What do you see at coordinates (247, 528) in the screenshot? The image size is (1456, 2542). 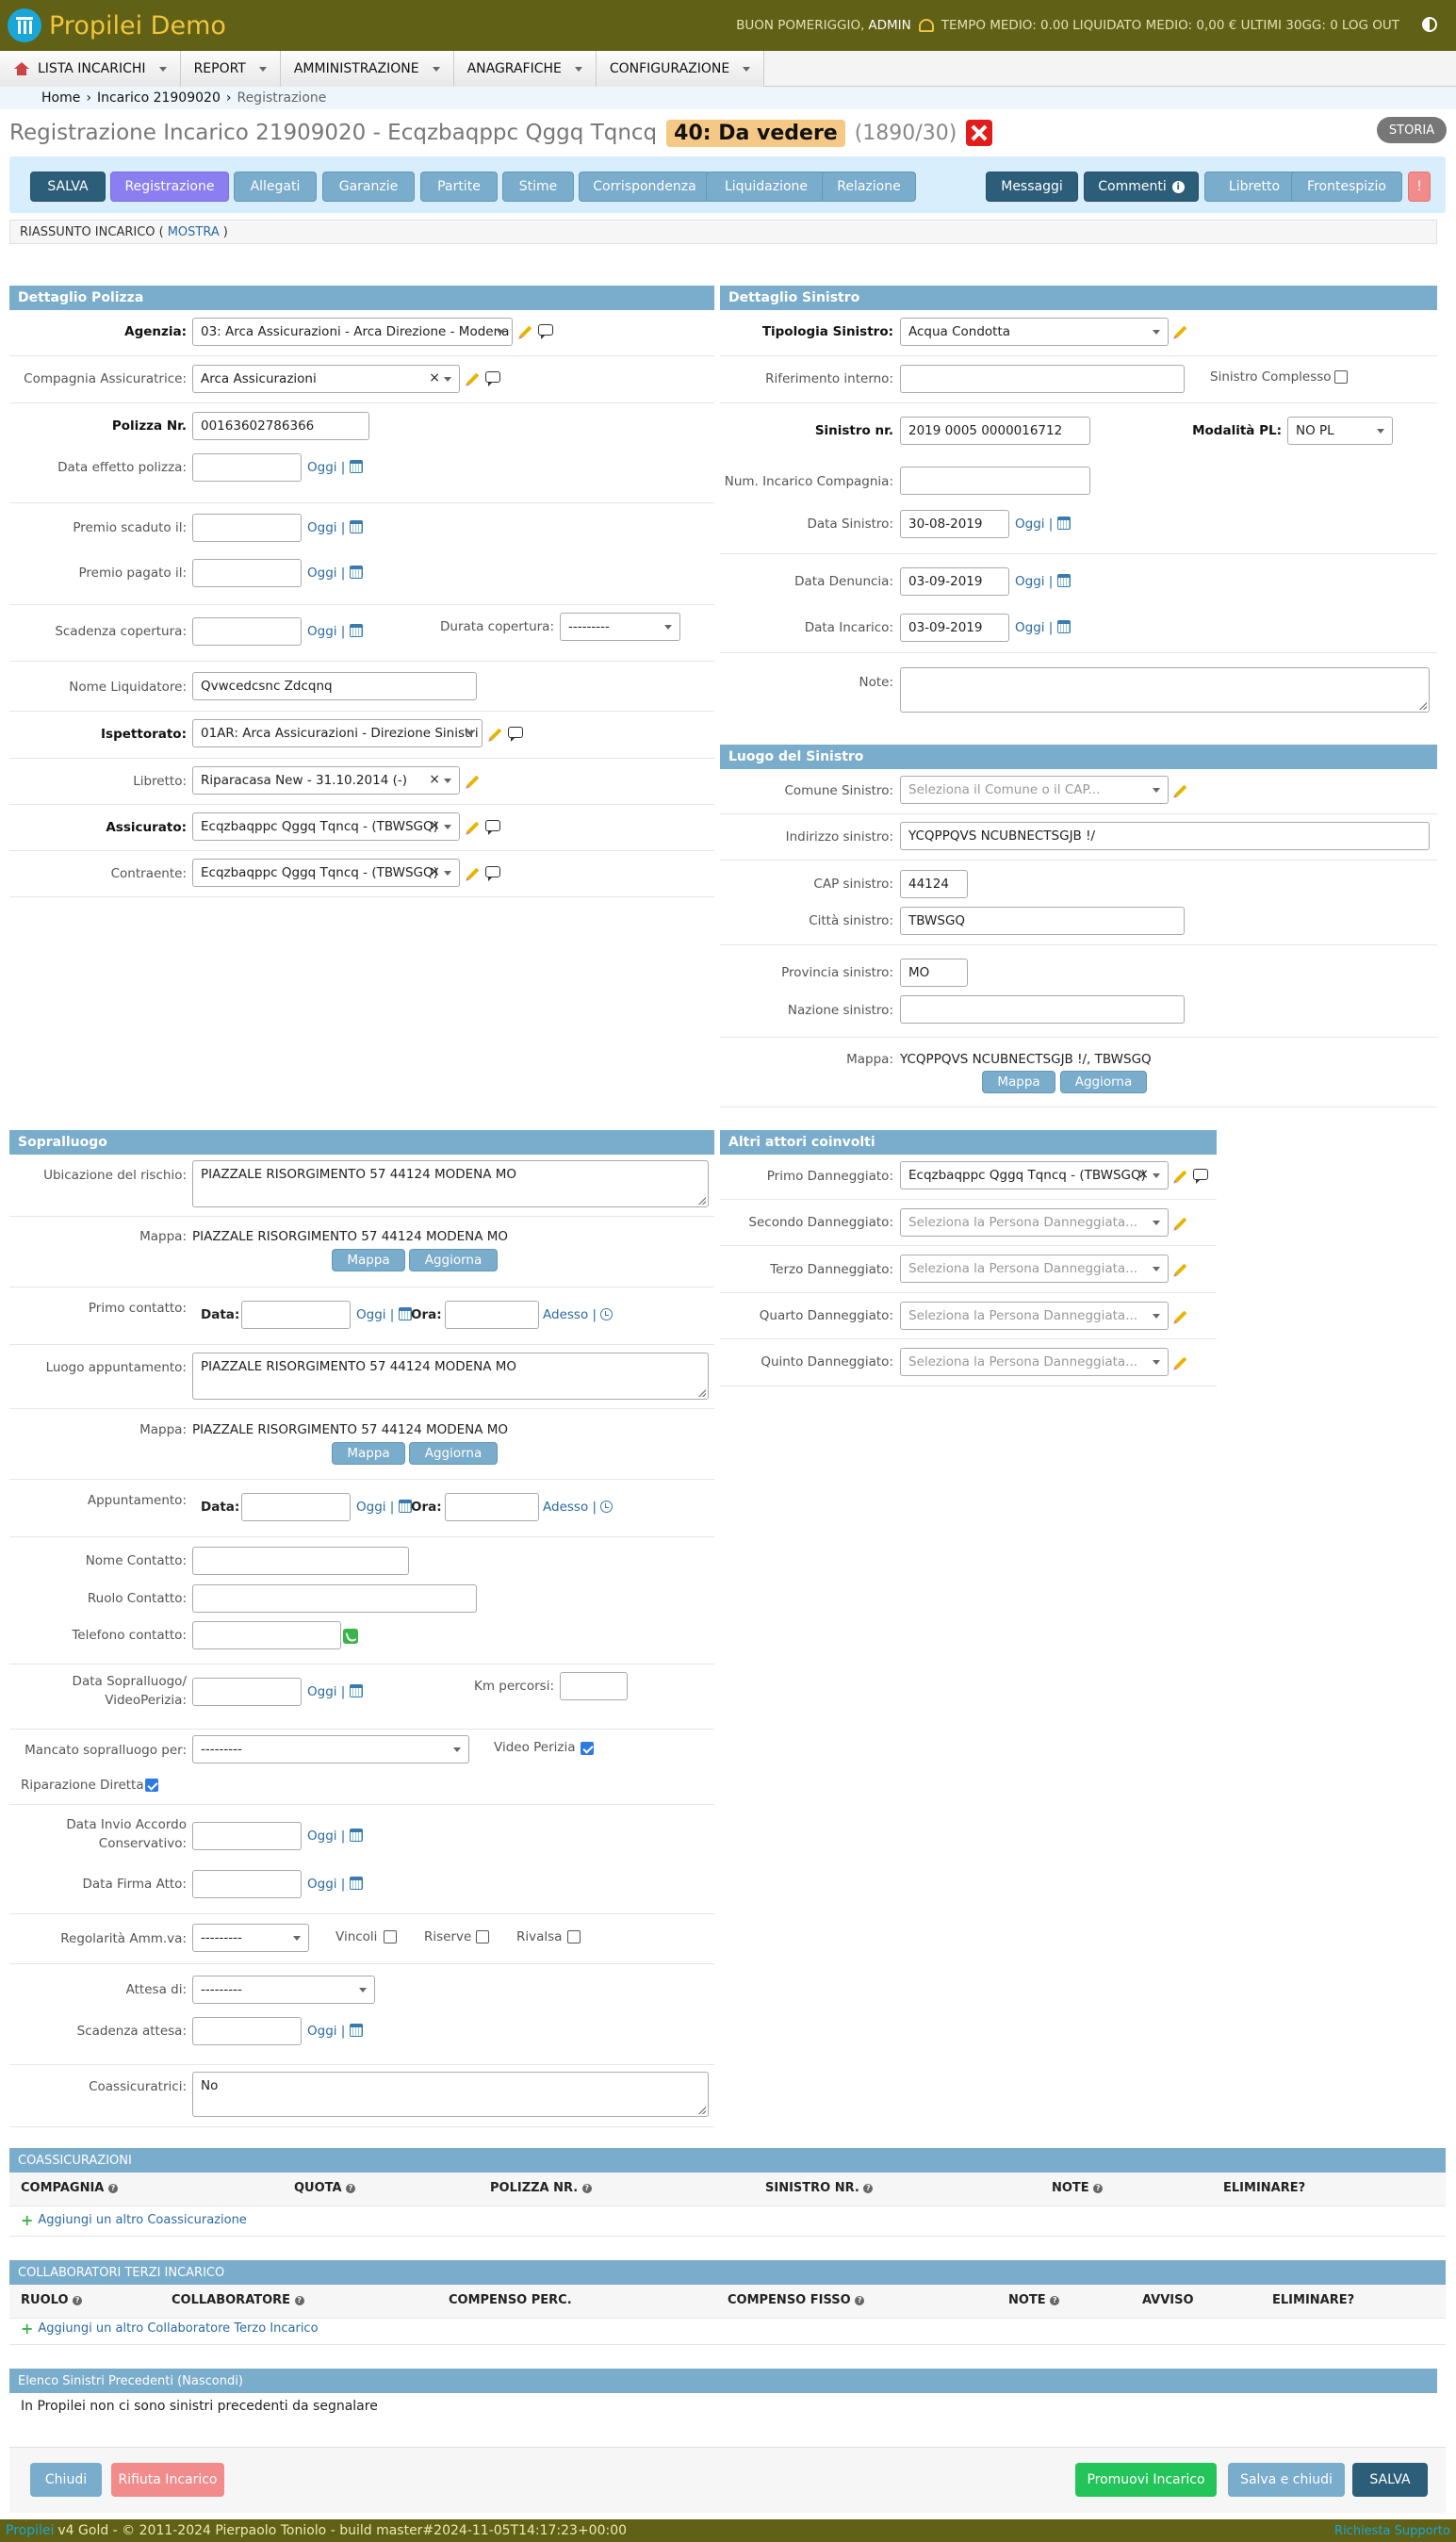 I see `scaduto-input` at bounding box center [247, 528].